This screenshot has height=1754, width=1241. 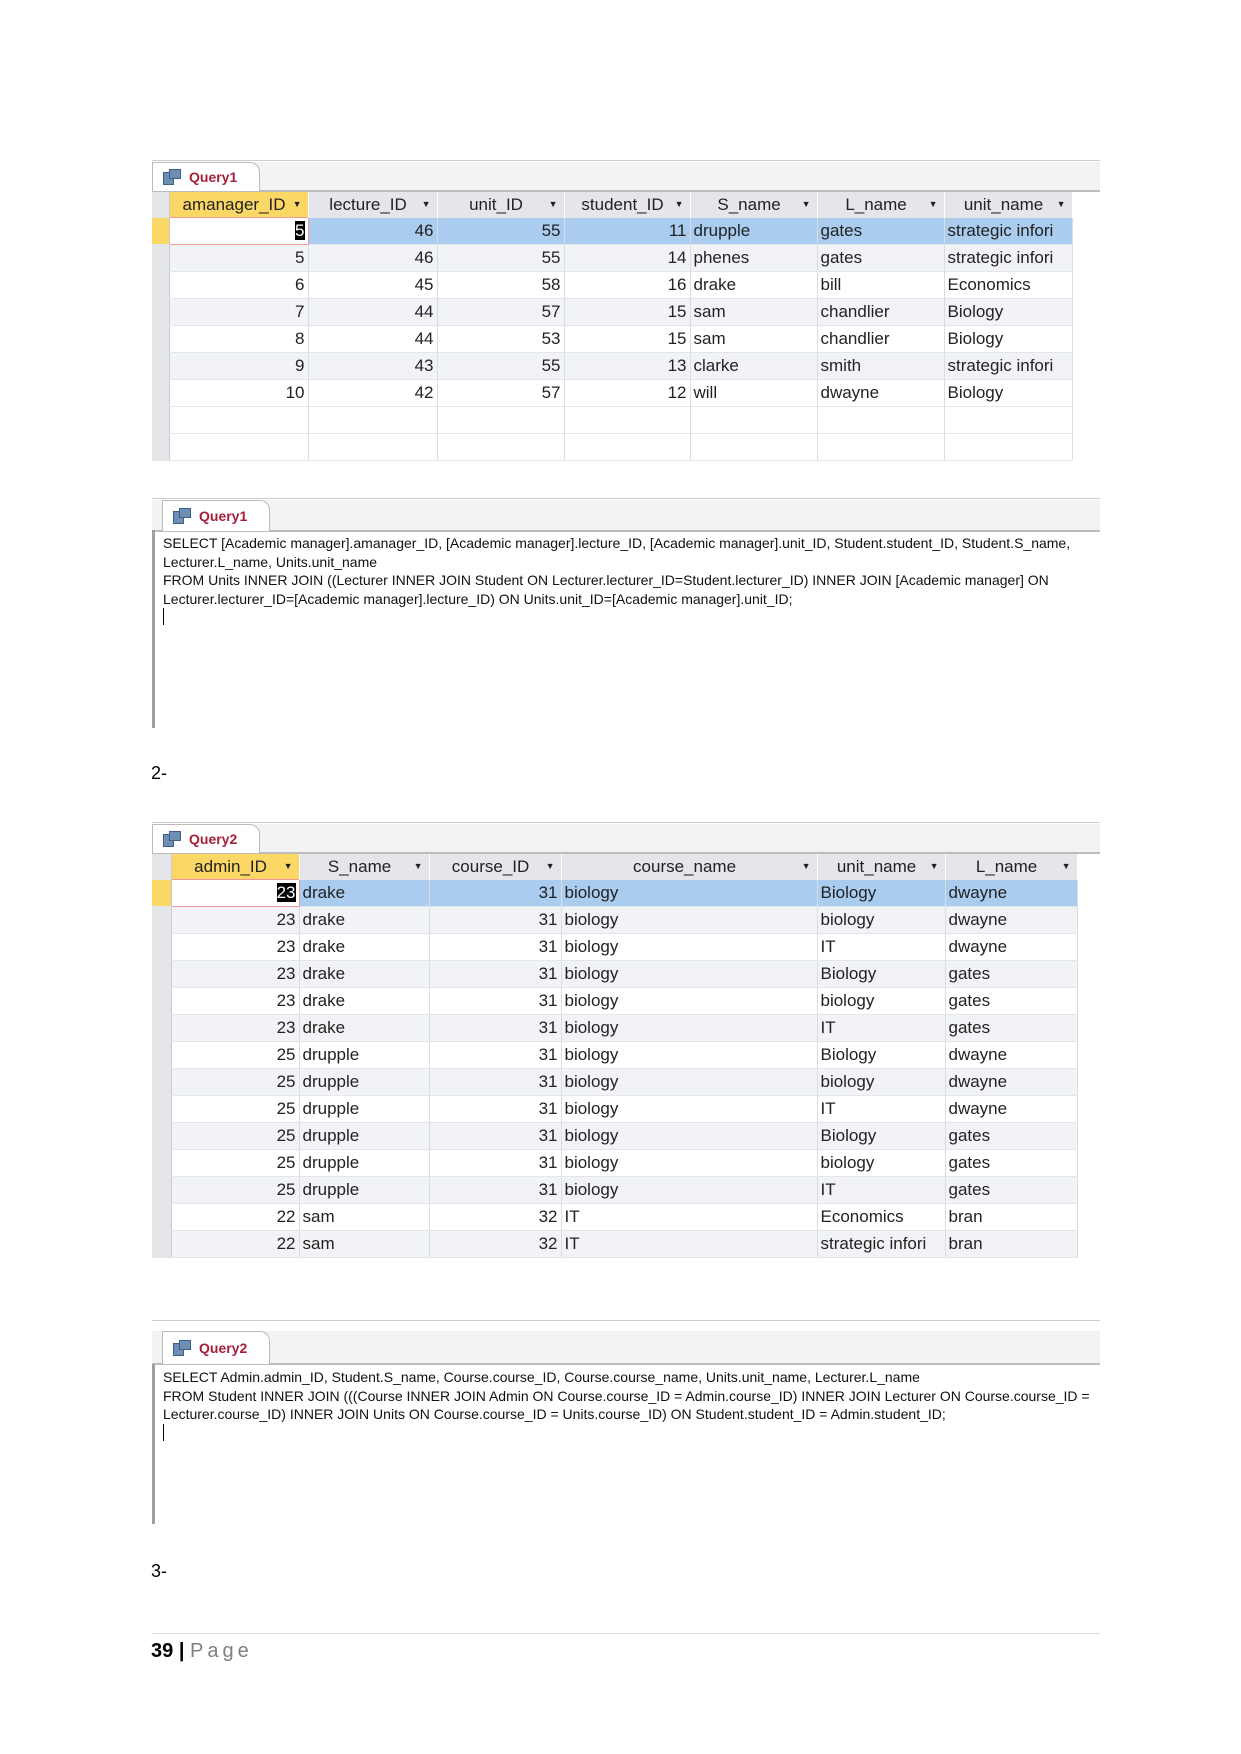 I want to click on table-row: 23 drake 31 biology IT dwayne, so click(x=615, y=947).